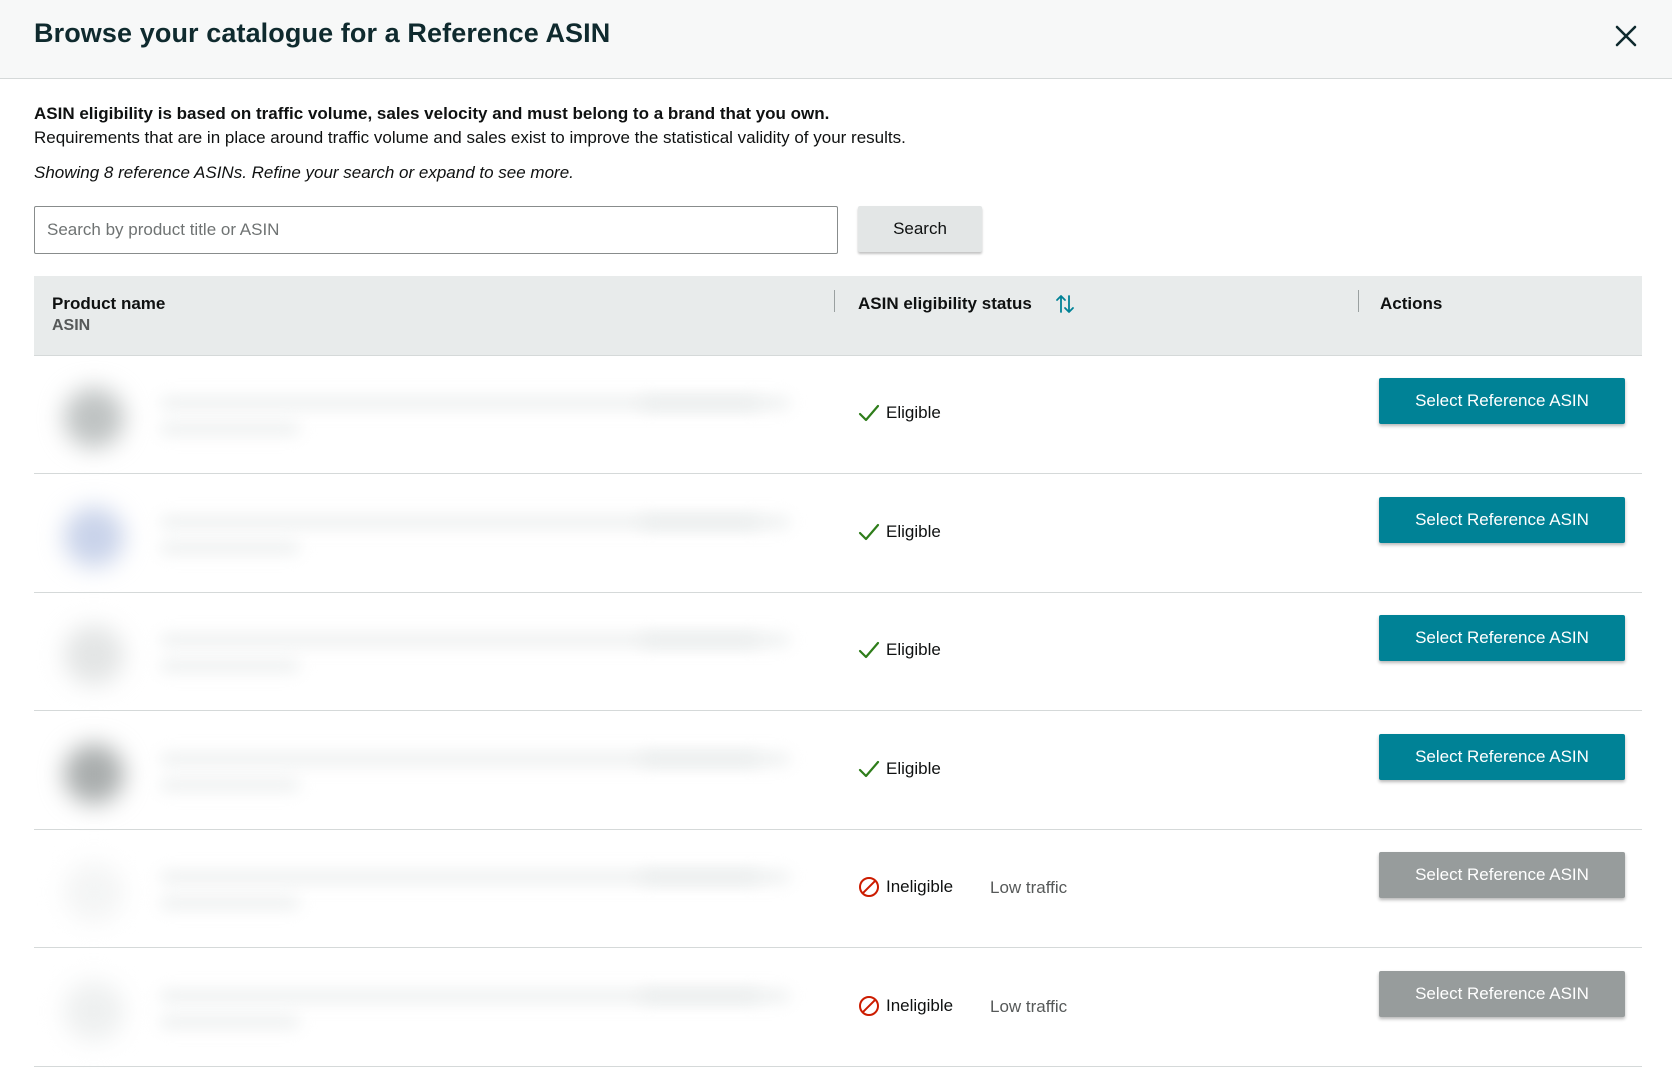 The height and width of the screenshot is (1074, 1672). What do you see at coordinates (436, 230) in the screenshot?
I see `search-input` at bounding box center [436, 230].